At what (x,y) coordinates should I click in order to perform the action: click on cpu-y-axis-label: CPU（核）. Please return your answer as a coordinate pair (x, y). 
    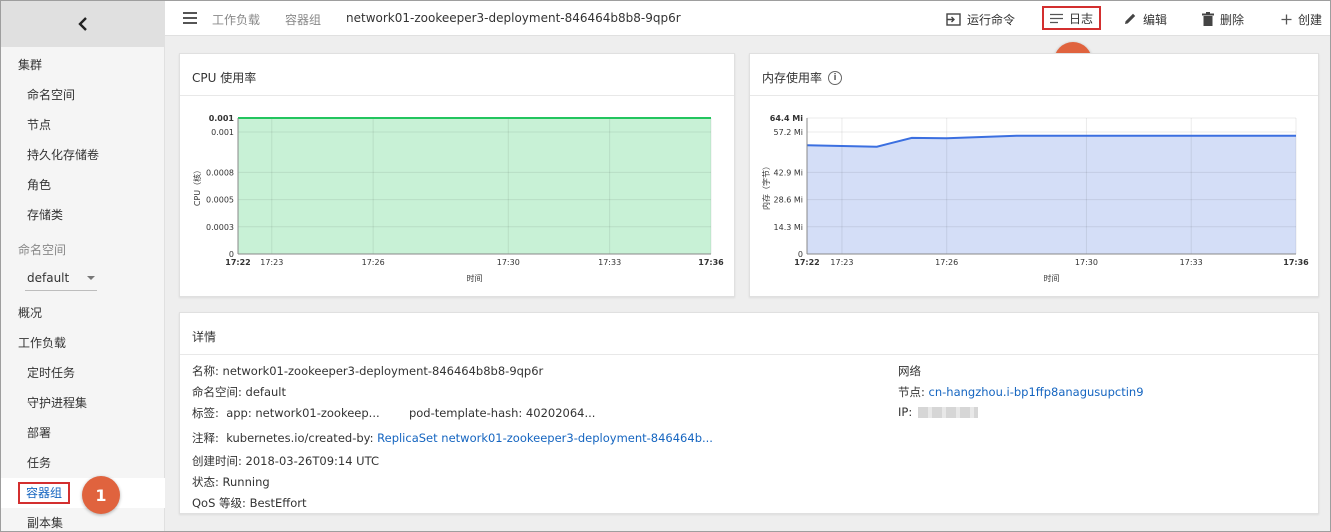
    Looking at the image, I should click on (197, 186).